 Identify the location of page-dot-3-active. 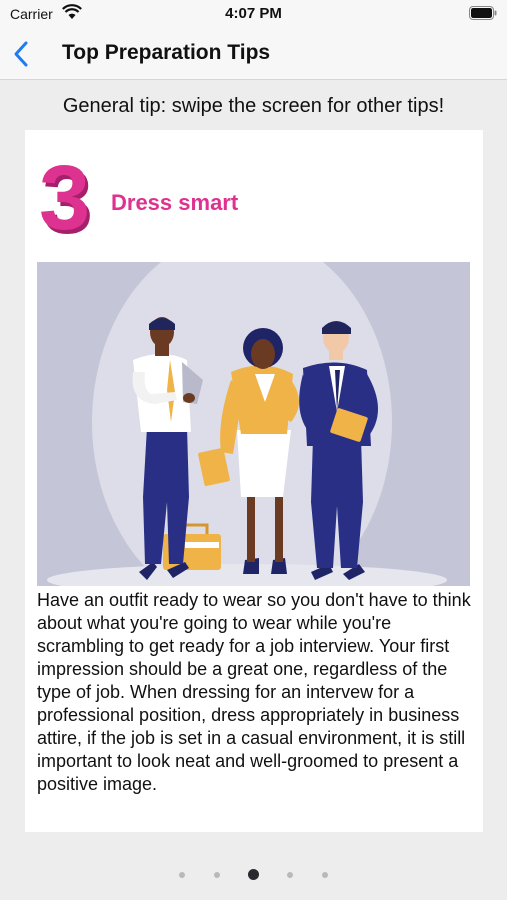
(253, 875).